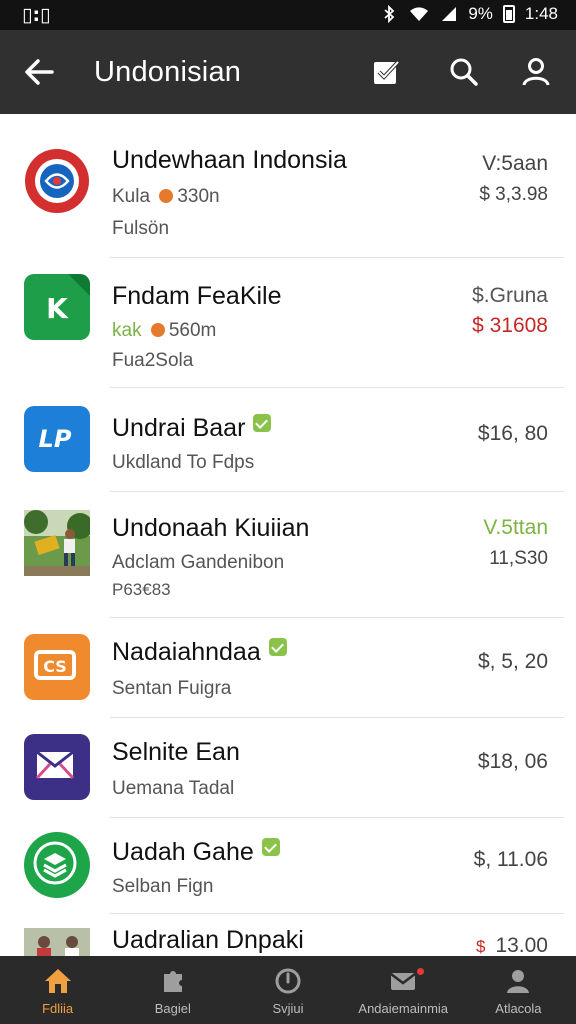  Describe the element at coordinates (141, 228) in the screenshot. I see `item-detail: Fulsön` at that location.